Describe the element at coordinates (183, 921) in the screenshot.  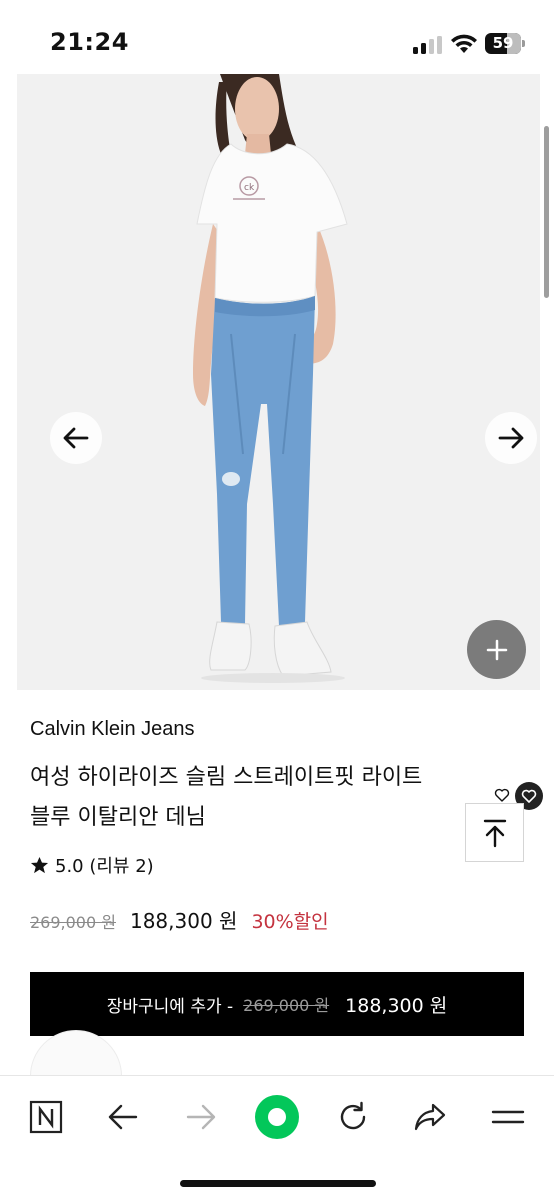
I see `sale-price: 188,300 원` at that location.